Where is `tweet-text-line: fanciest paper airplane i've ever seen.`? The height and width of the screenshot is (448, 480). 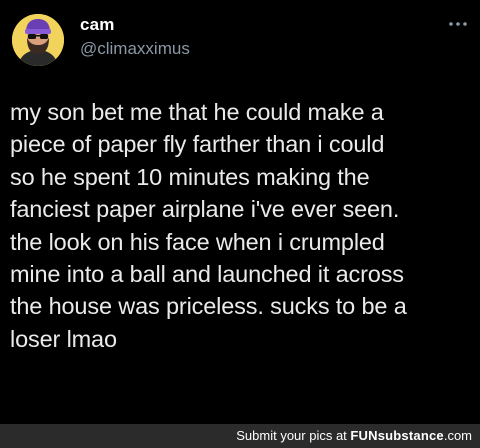 tweet-text-line: fanciest paper airplane i've ever seen. is located at coordinates (205, 209).